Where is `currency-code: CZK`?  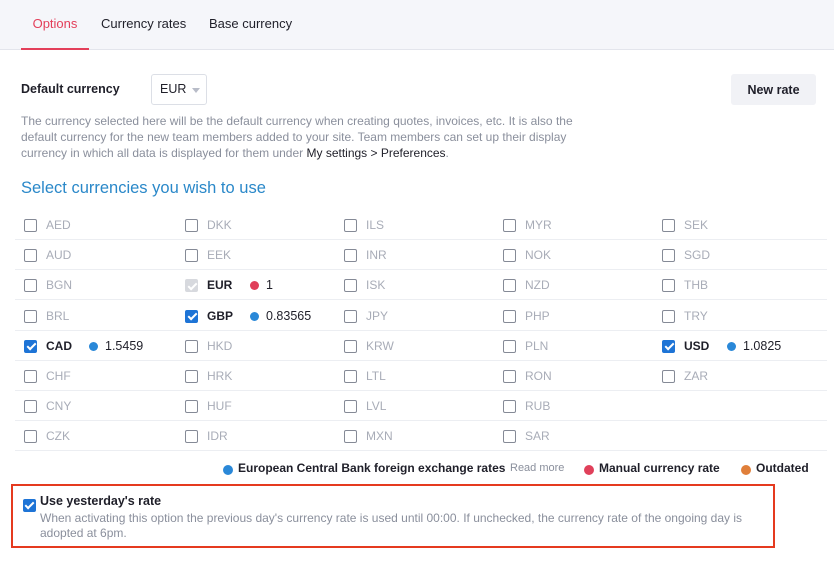 currency-code: CZK is located at coordinates (58, 436).